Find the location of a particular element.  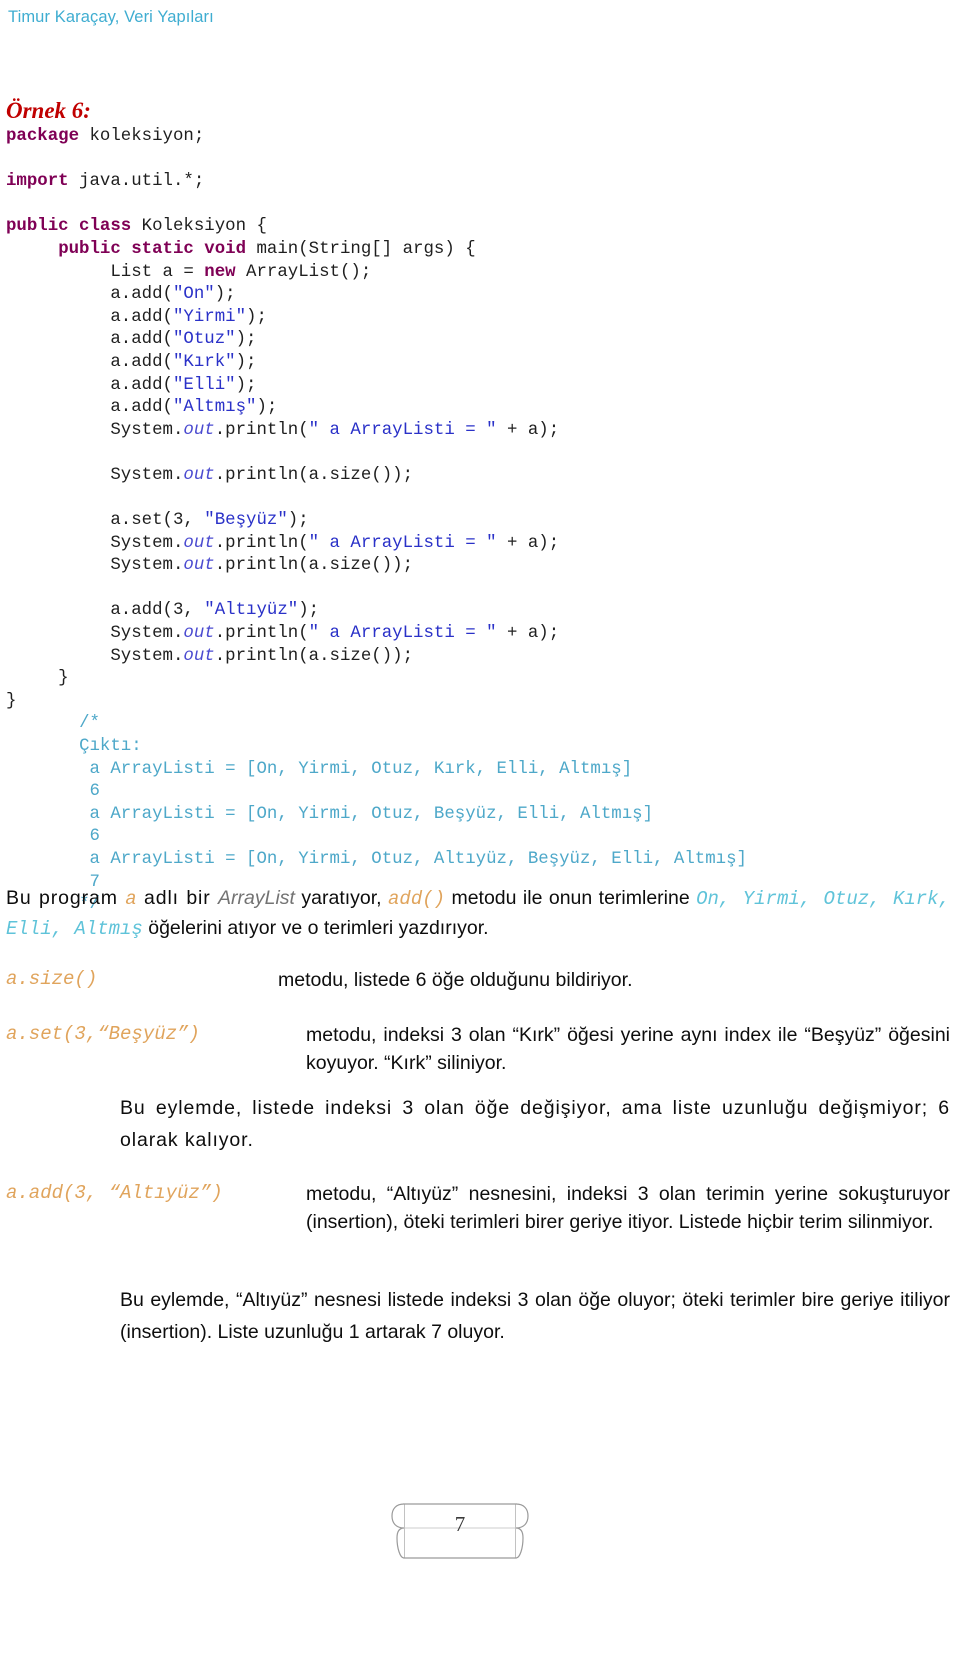

code-token: Koleksiyon { is located at coordinates (199, 227).